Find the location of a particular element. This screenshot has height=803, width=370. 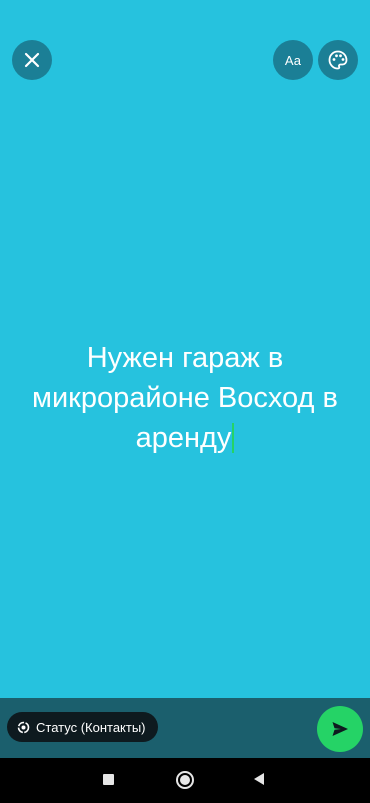

status-footer-bar: Статус (Контакты) is located at coordinates (185, 728).